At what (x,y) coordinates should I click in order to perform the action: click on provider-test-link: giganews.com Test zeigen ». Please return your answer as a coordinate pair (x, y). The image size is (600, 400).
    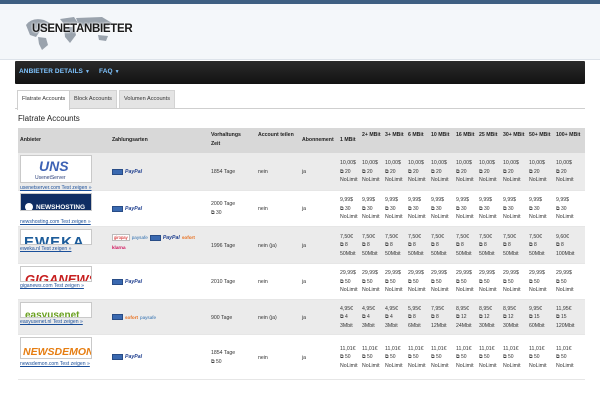
    Looking at the image, I should click on (52, 286).